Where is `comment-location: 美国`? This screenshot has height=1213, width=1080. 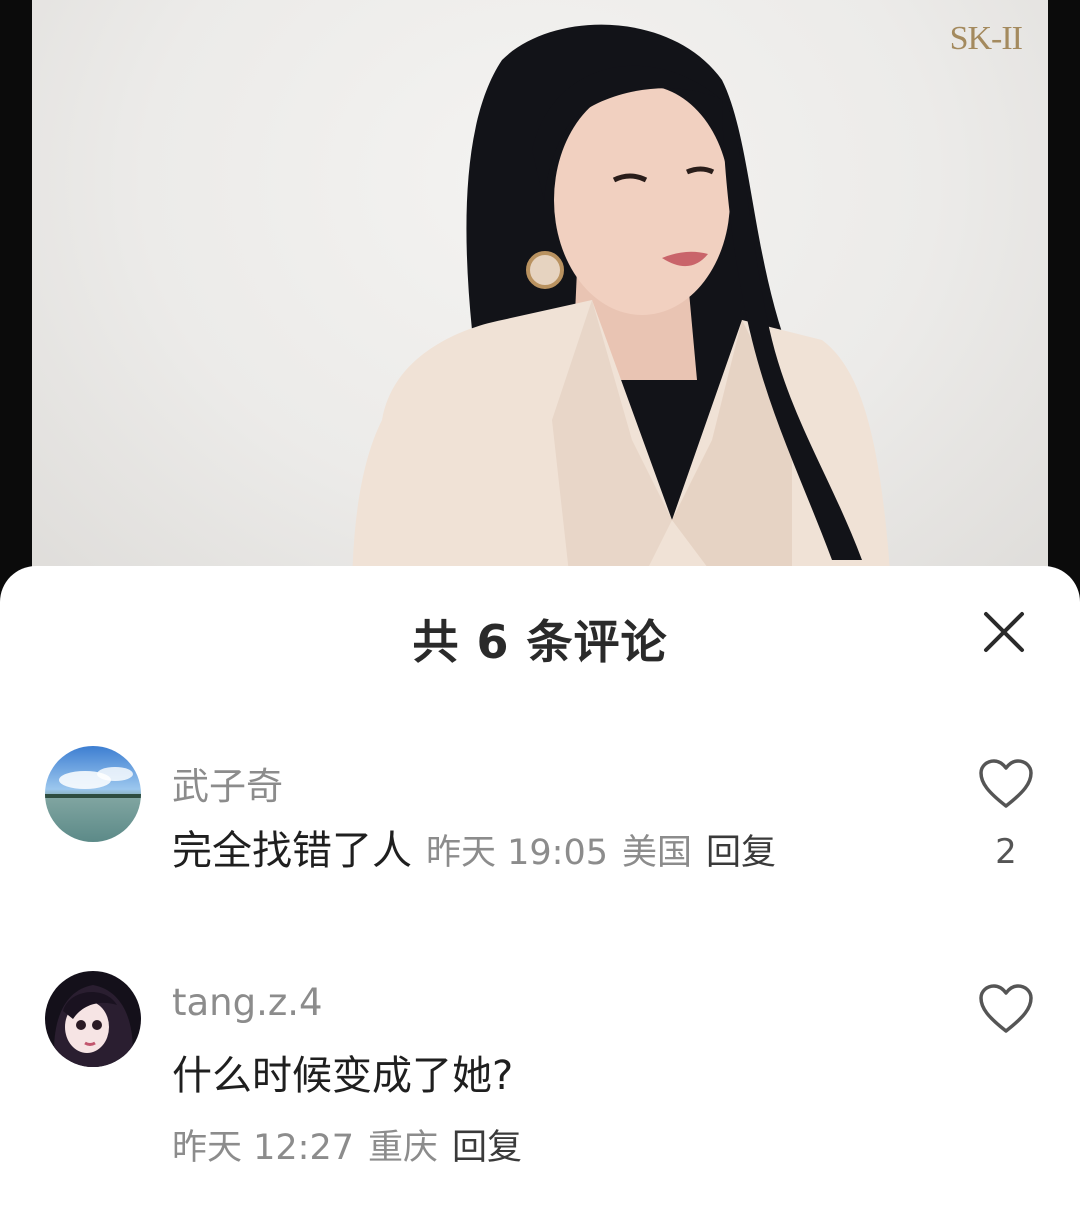 comment-location: 美国 is located at coordinates (657, 853).